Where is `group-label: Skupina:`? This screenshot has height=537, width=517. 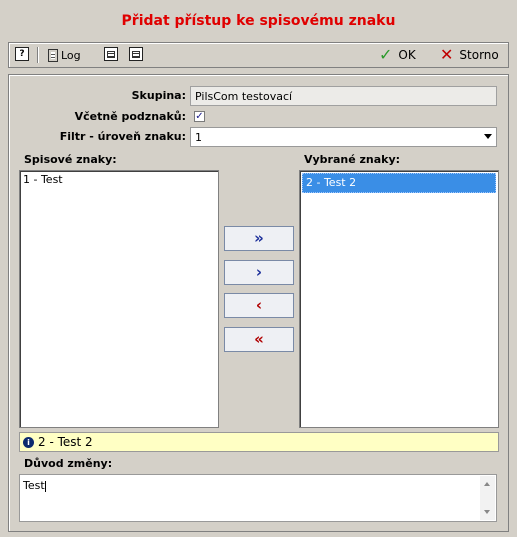
group-label: Skupina: is located at coordinates (158, 95).